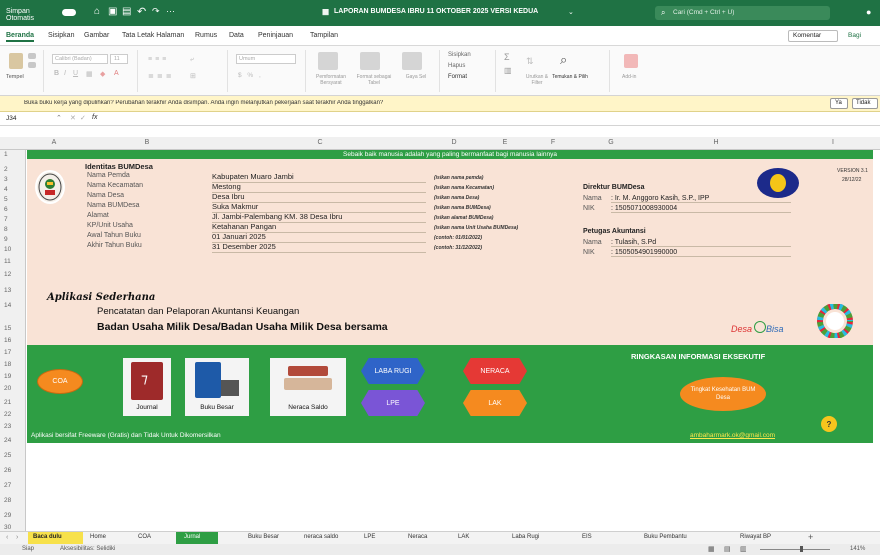 Image resolution: width=880 pixels, height=555 pixels. Describe the element at coordinates (412, 61) in the screenshot. I see `cell-styles-icon` at that location.